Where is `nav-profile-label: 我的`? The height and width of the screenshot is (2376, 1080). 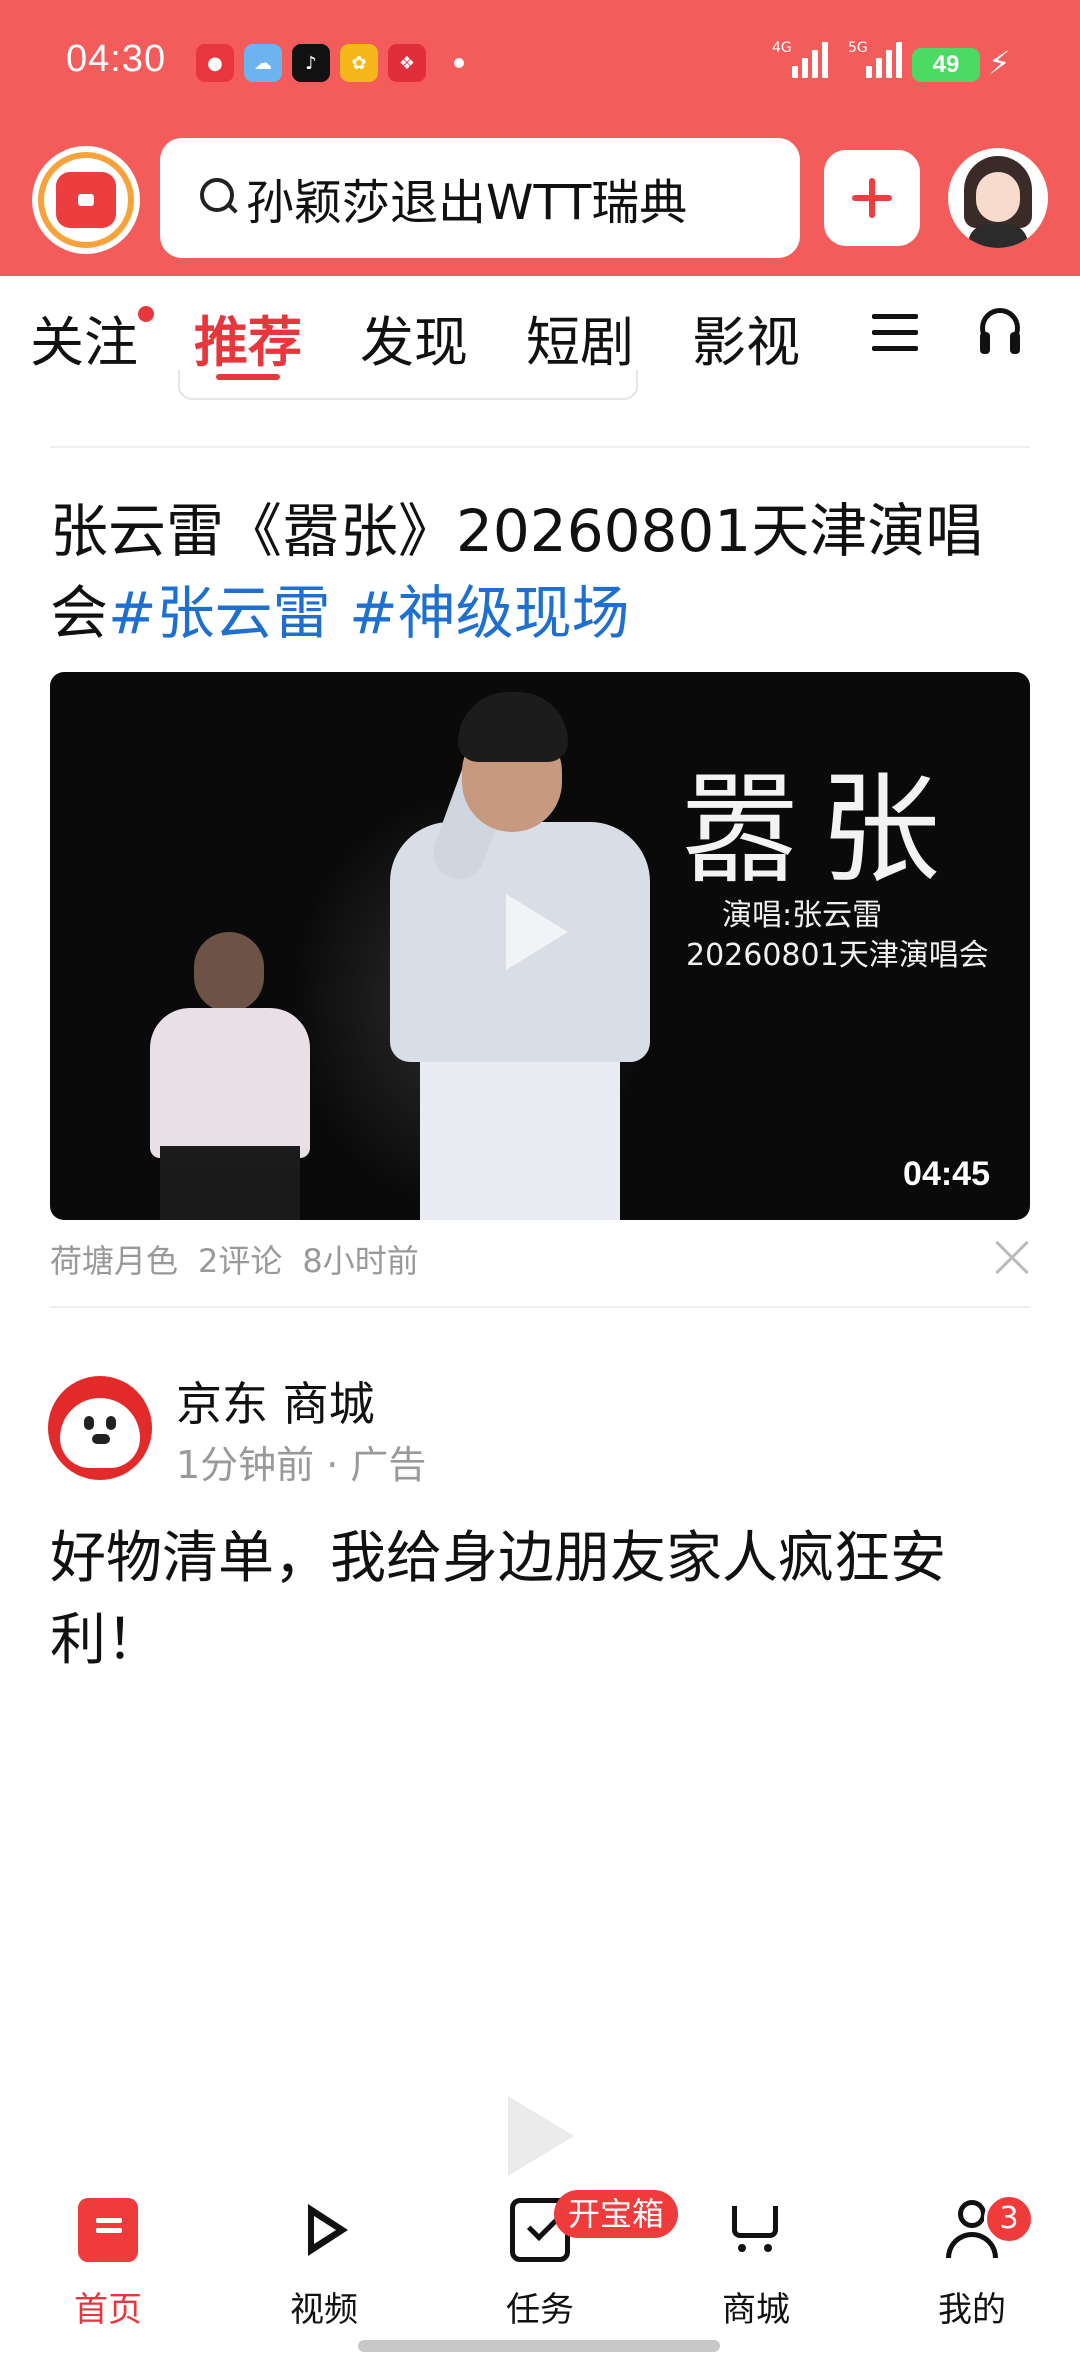 nav-profile-label: 我的 is located at coordinates (972, 2310).